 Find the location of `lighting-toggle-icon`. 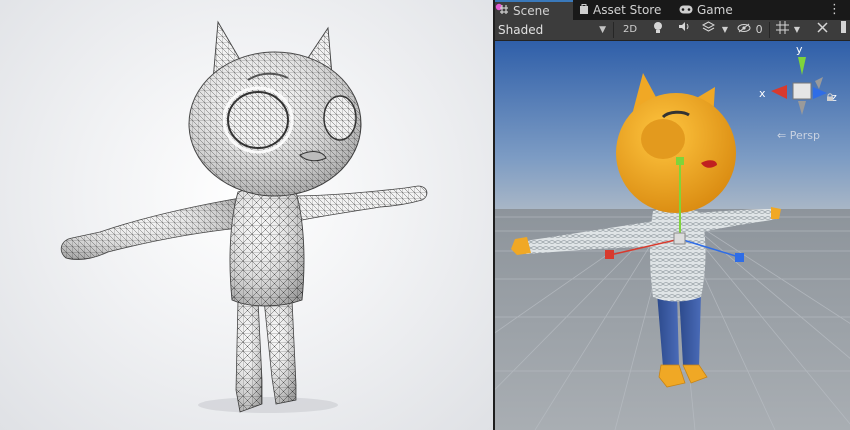

lighting-toggle-icon is located at coordinates (658, 30).